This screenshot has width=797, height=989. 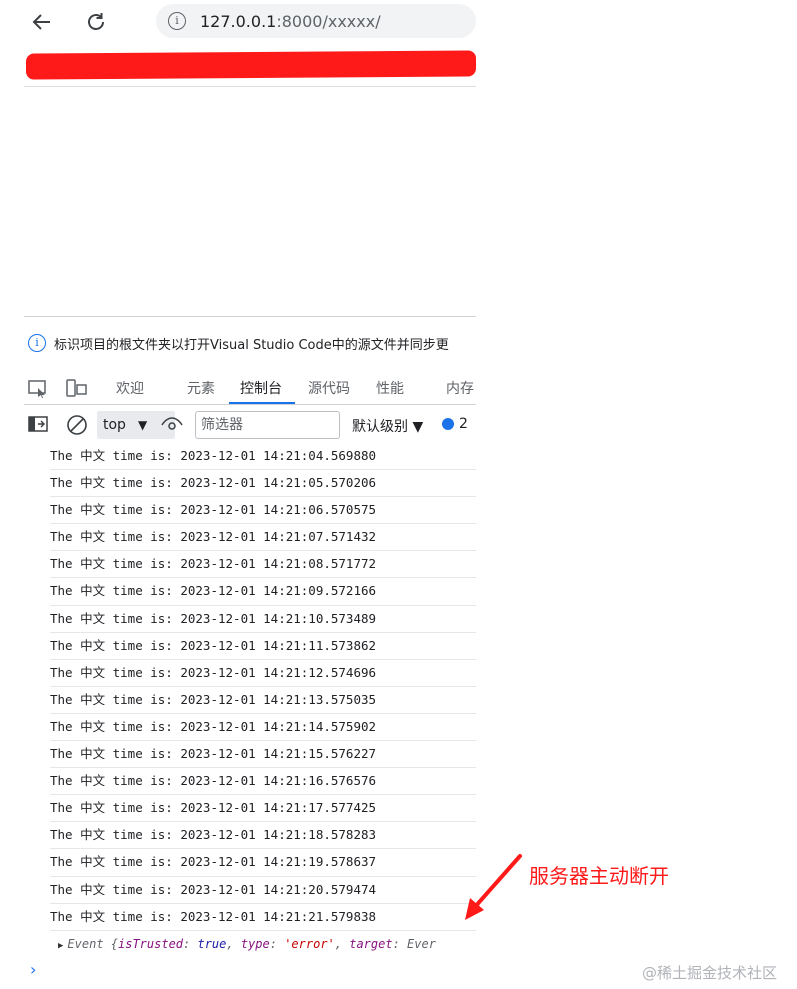 I want to click on tab-elements: 元素, so click(x=201, y=388).